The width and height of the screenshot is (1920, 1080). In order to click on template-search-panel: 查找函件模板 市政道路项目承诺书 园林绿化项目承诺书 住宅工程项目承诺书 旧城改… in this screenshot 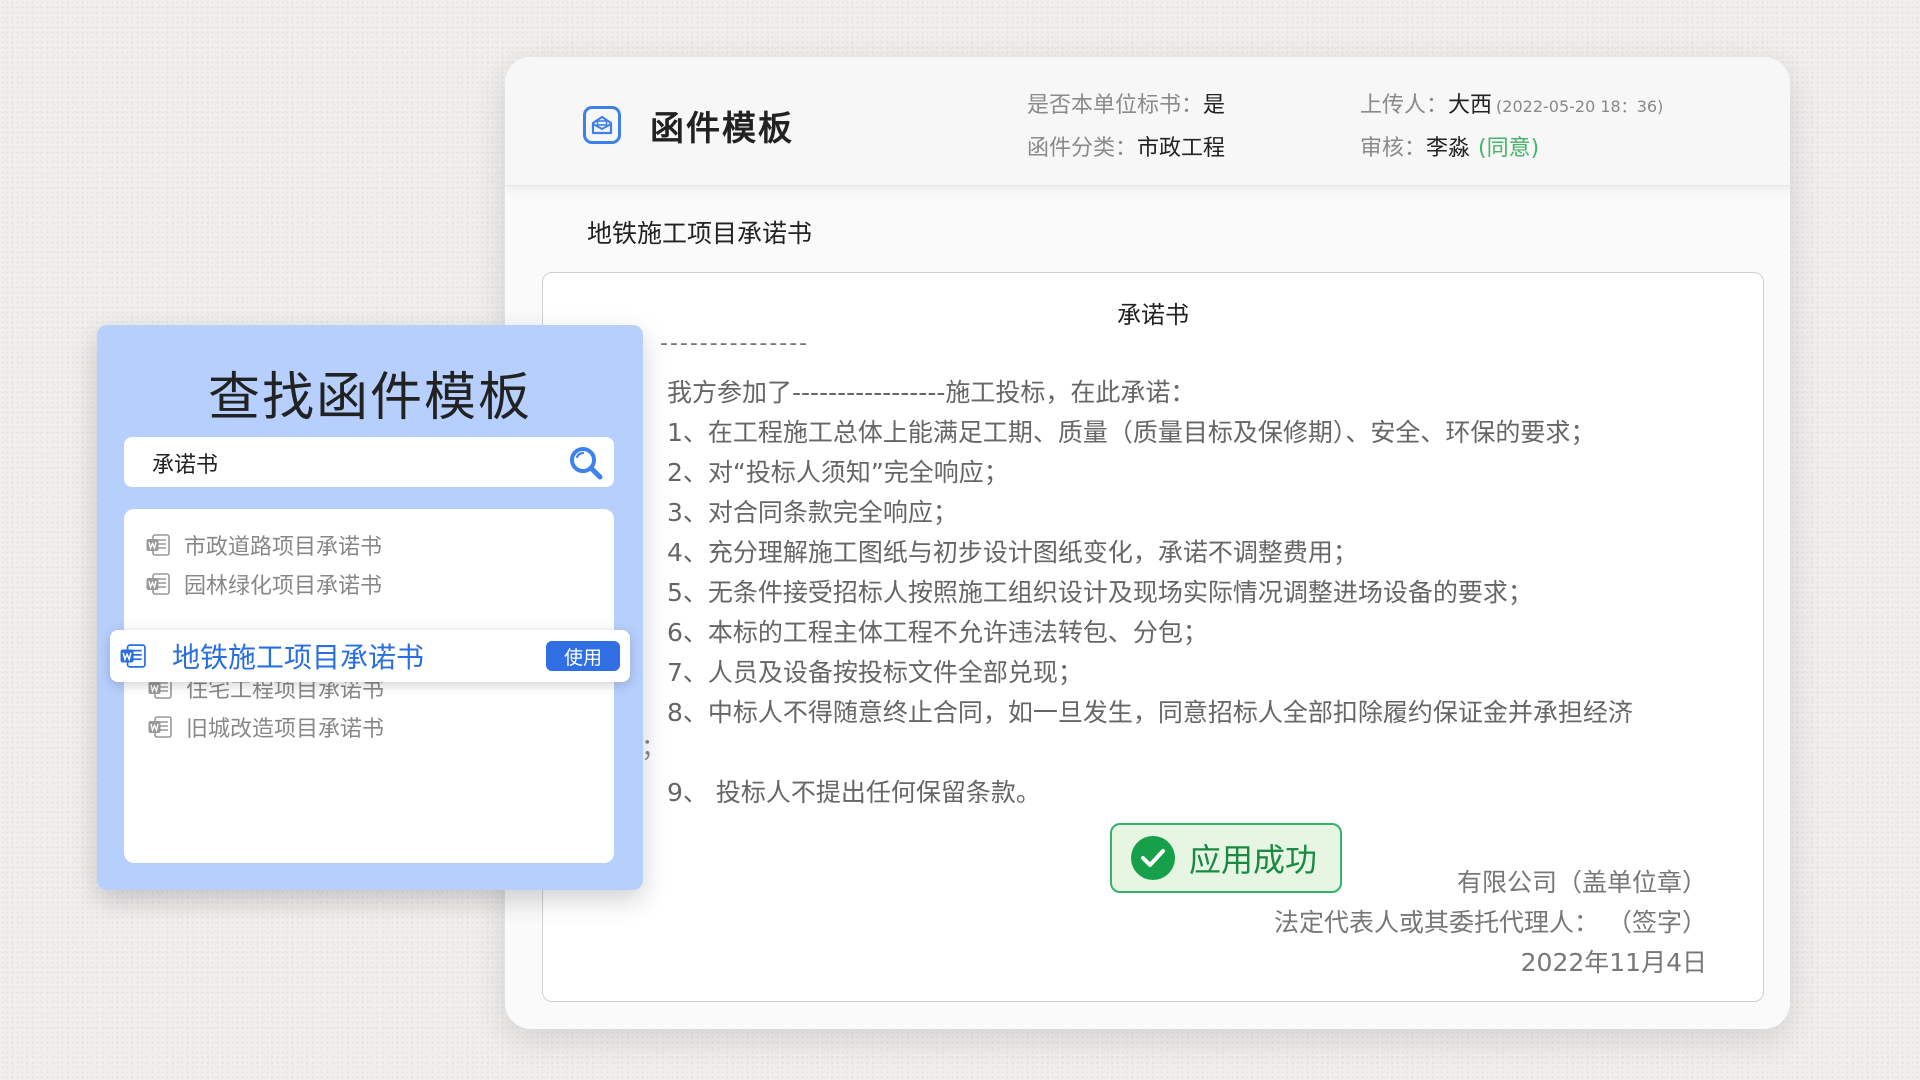, I will do `click(370, 607)`.